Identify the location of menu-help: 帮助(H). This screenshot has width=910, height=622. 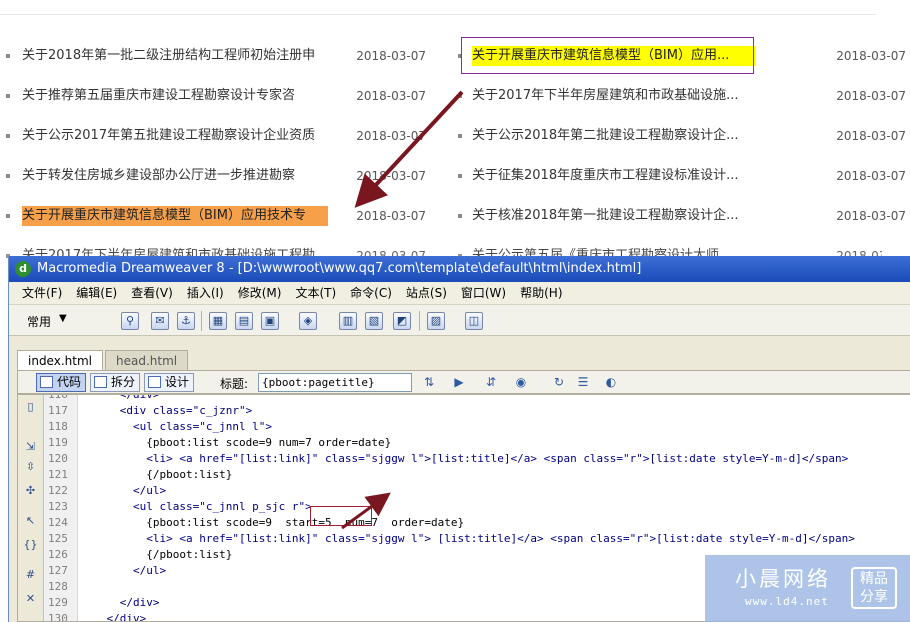
(541, 293).